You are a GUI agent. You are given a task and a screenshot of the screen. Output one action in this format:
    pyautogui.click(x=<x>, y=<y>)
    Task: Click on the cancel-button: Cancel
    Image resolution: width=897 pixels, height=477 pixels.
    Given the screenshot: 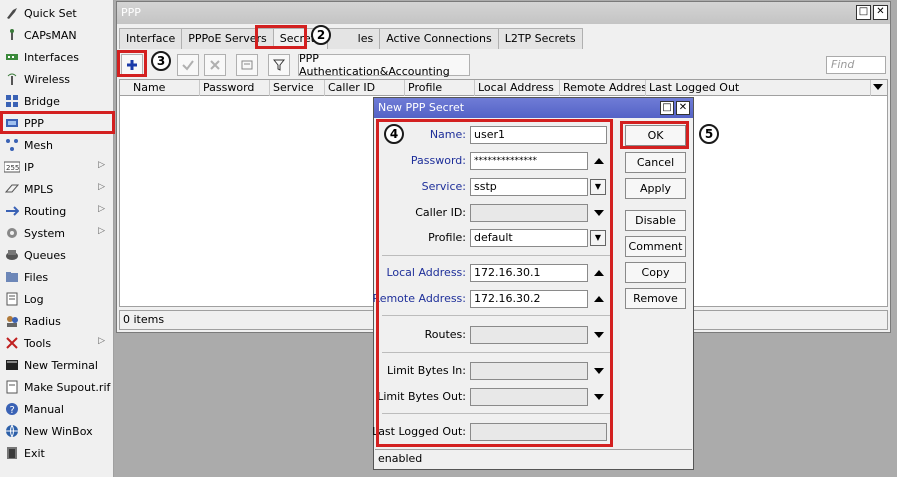 What is the action you would take?
    pyautogui.click(x=655, y=162)
    